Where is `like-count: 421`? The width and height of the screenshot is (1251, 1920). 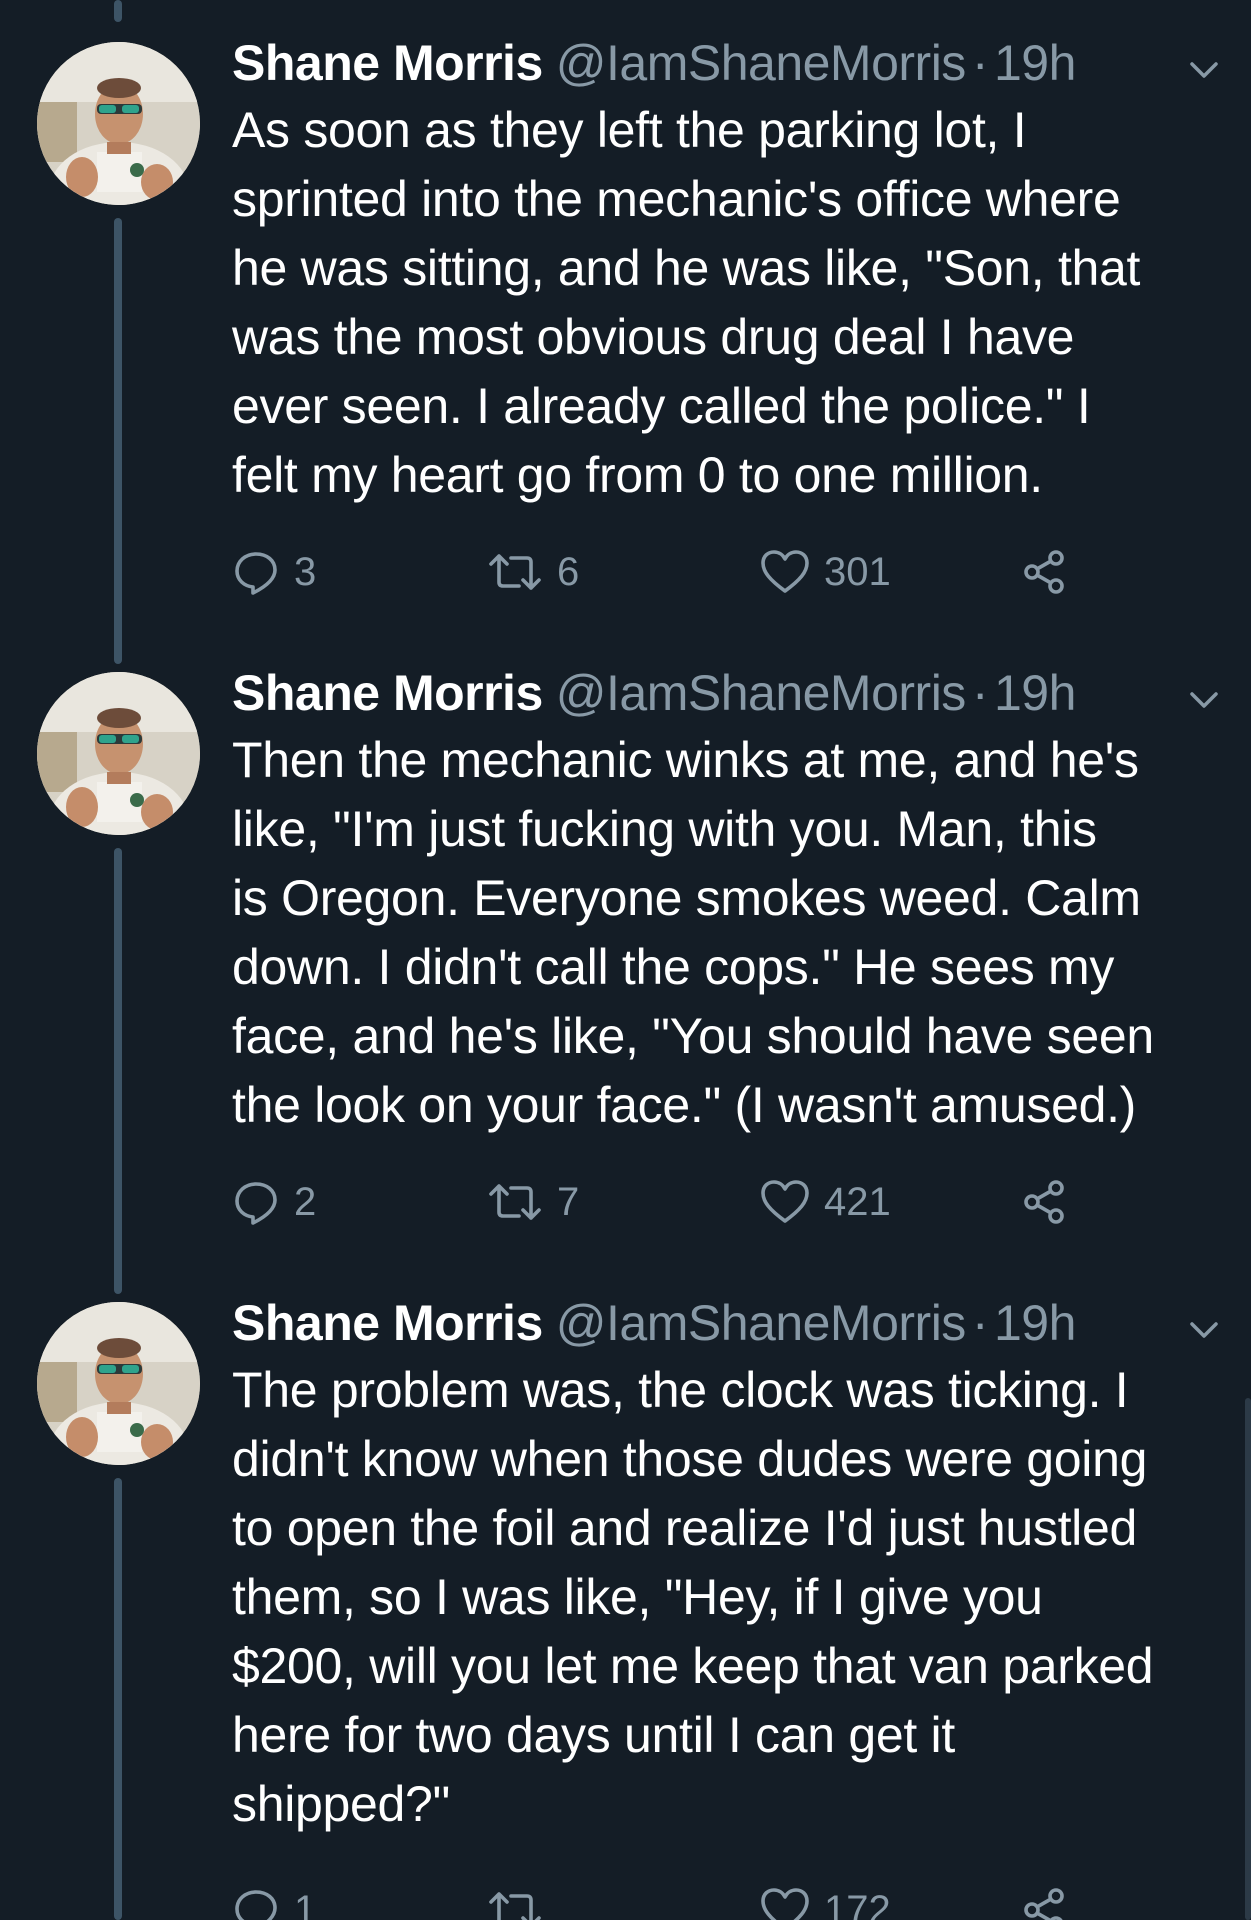
like-count: 421 is located at coordinates (857, 1201).